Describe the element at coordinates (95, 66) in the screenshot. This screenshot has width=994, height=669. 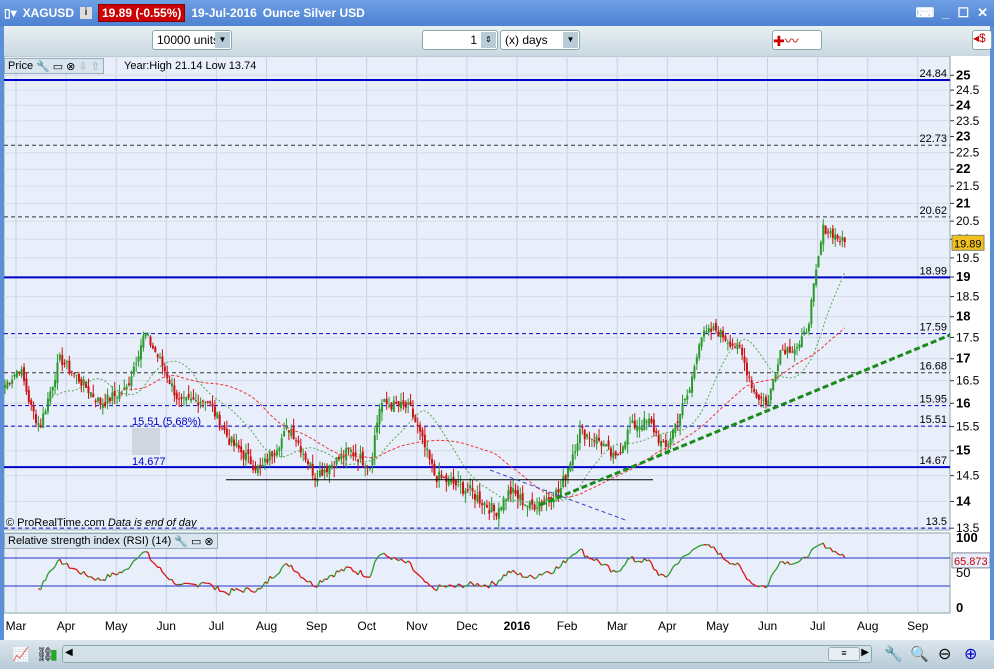
I see `move-up-icon: ⇧` at that location.